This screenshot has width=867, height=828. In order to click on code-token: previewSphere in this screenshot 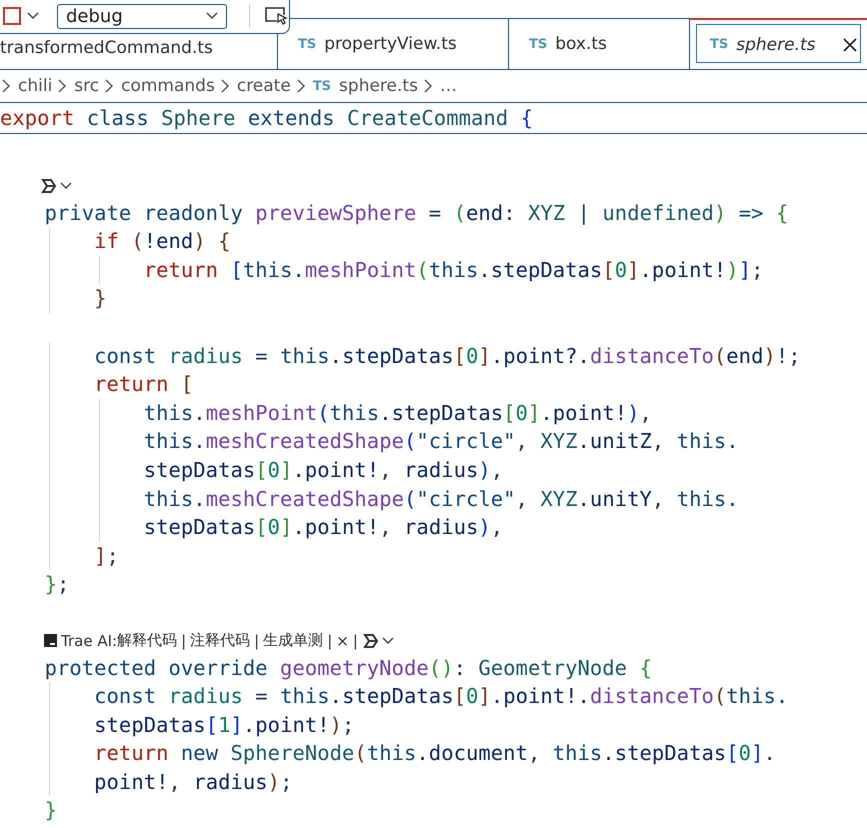, I will do `click(335, 213)`.